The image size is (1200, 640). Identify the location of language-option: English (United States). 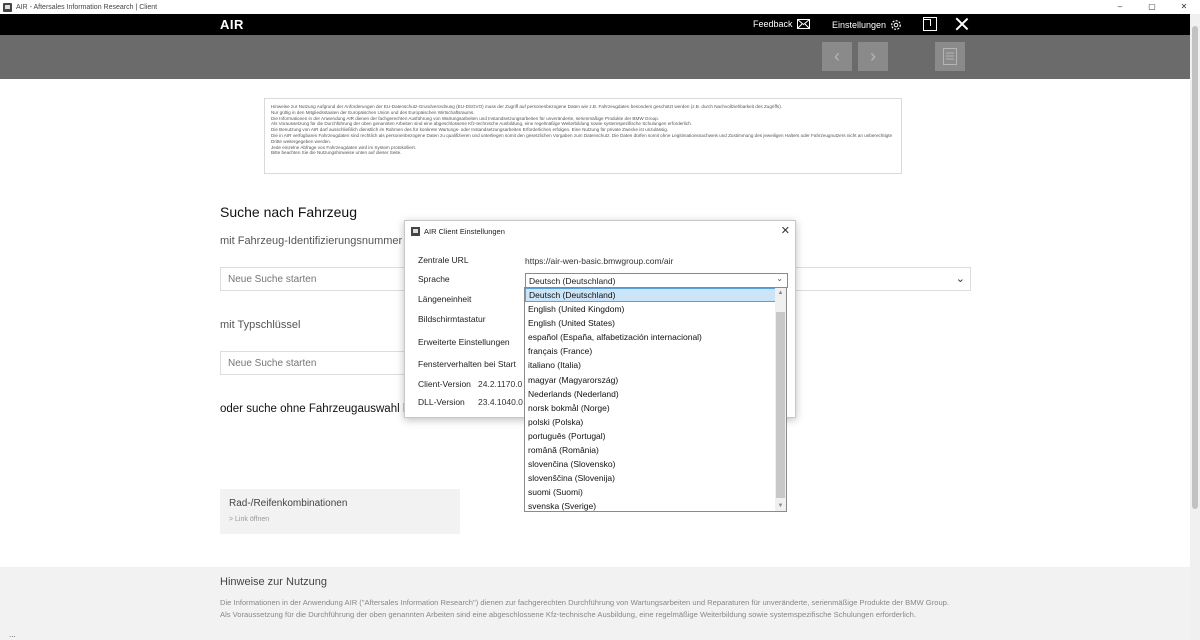
(650, 323).